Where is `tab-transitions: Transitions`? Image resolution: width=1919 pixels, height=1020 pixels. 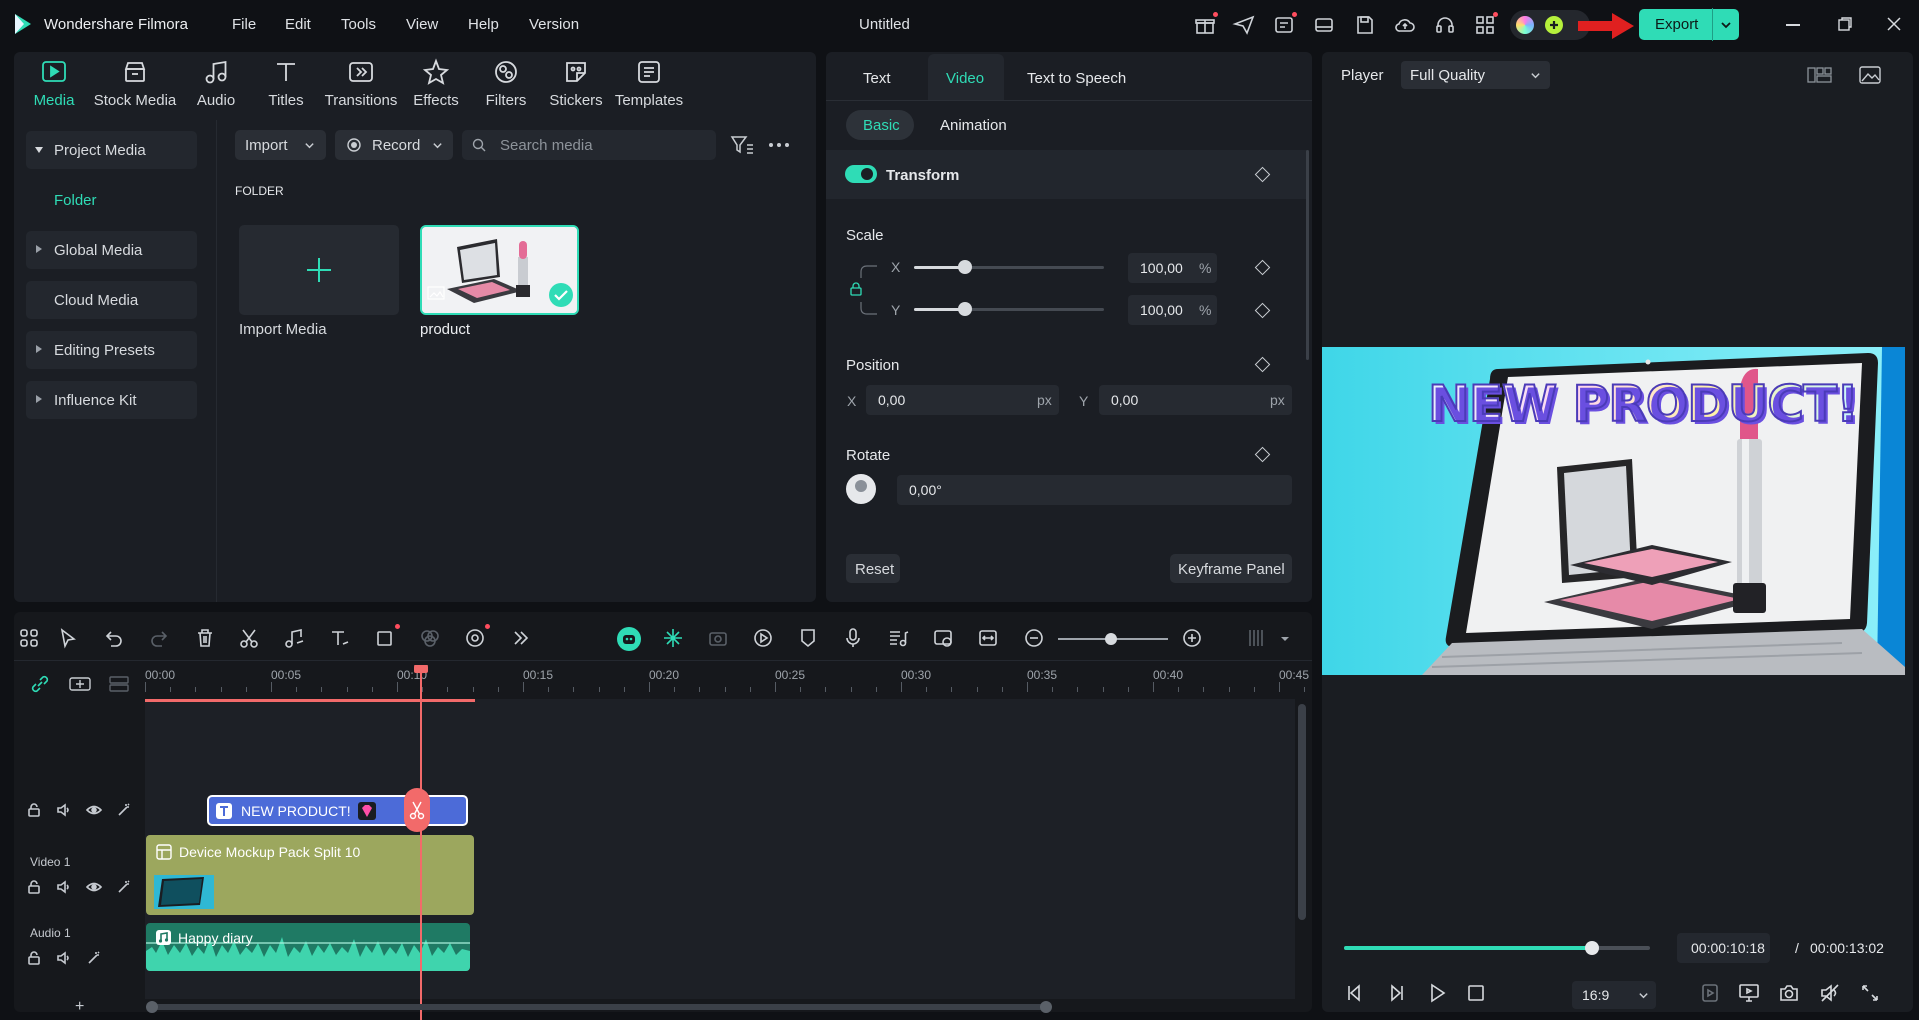 tab-transitions: Transitions is located at coordinates (361, 83).